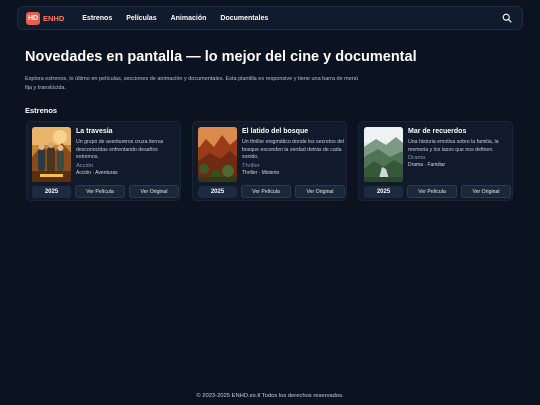 The width and height of the screenshot is (540, 405). Describe the element at coordinates (244, 18) in the screenshot. I see `nav-link-documentales: Documentales` at that location.